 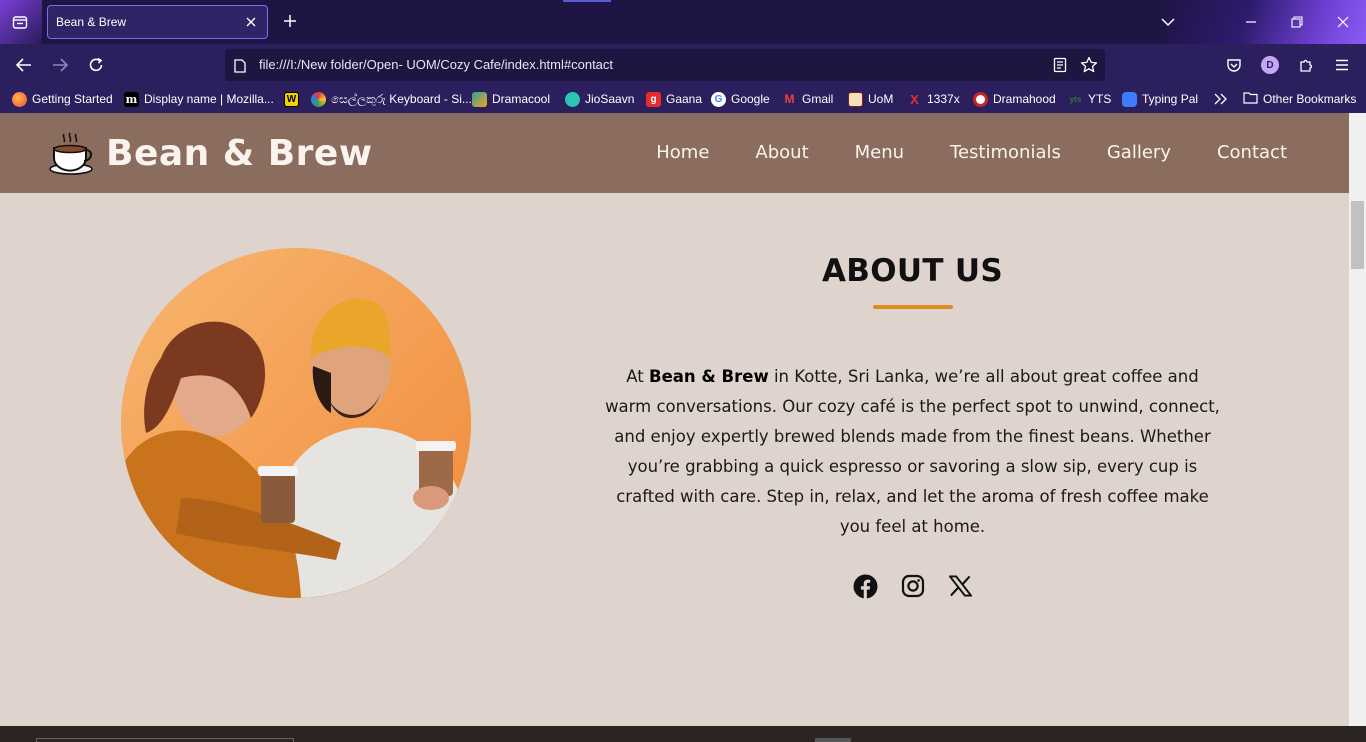 I want to click on pocket-icon, so click(x=1234, y=65).